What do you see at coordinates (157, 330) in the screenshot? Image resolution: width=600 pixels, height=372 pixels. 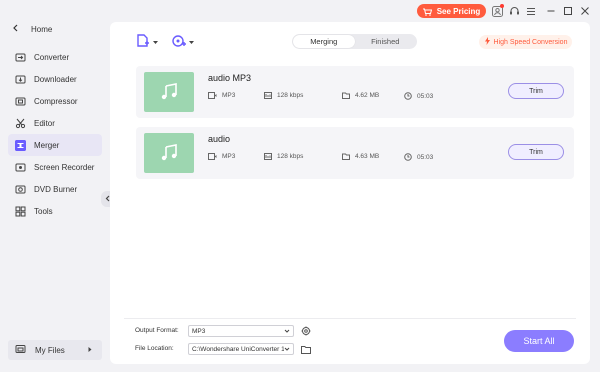 I see `output-format-label: Output Format:` at bounding box center [157, 330].